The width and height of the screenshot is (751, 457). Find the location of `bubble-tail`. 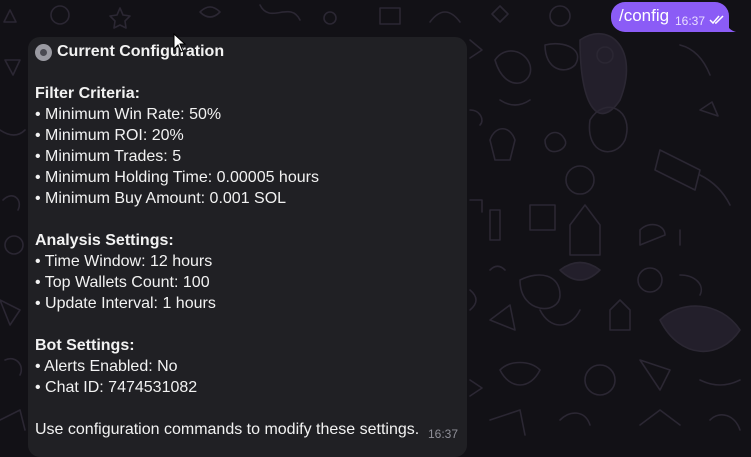

bubble-tail is located at coordinates (730, 26).